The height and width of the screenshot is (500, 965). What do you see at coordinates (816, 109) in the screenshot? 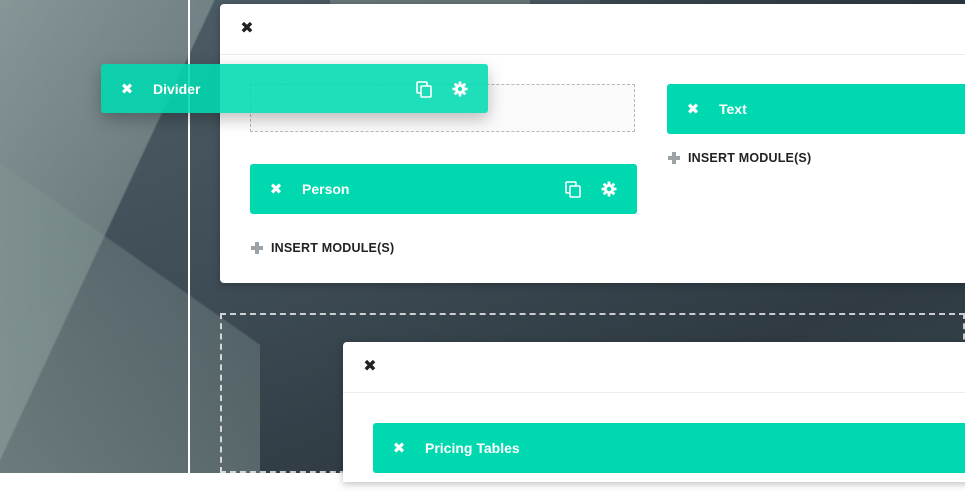
I see `module-text: ✖ Text` at bounding box center [816, 109].